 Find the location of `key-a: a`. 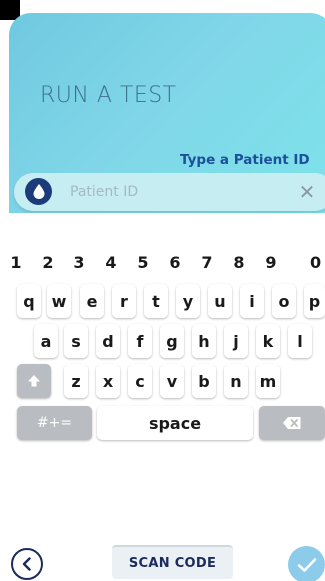

key-a: a is located at coordinates (46, 341).